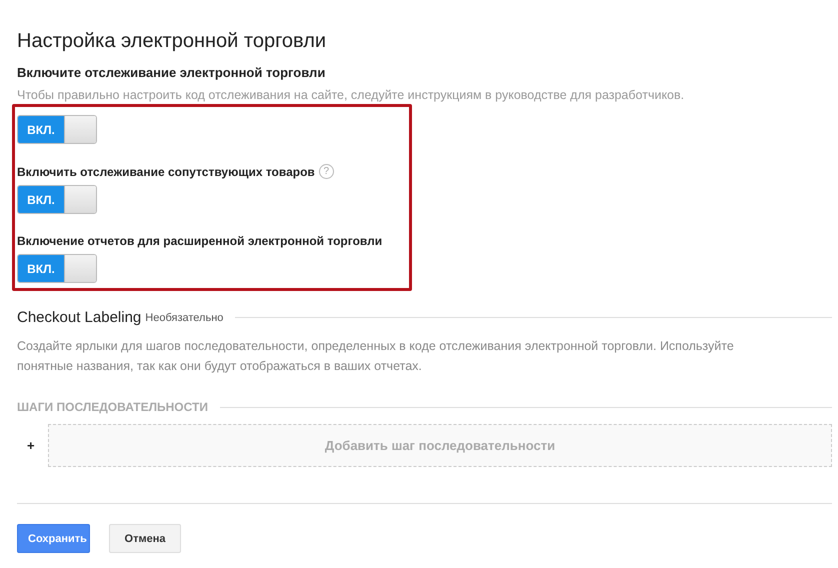 The image size is (838, 568). Describe the element at coordinates (440, 445) in the screenshot. I see `add-step-button: Добавить шаг последовательности` at that location.